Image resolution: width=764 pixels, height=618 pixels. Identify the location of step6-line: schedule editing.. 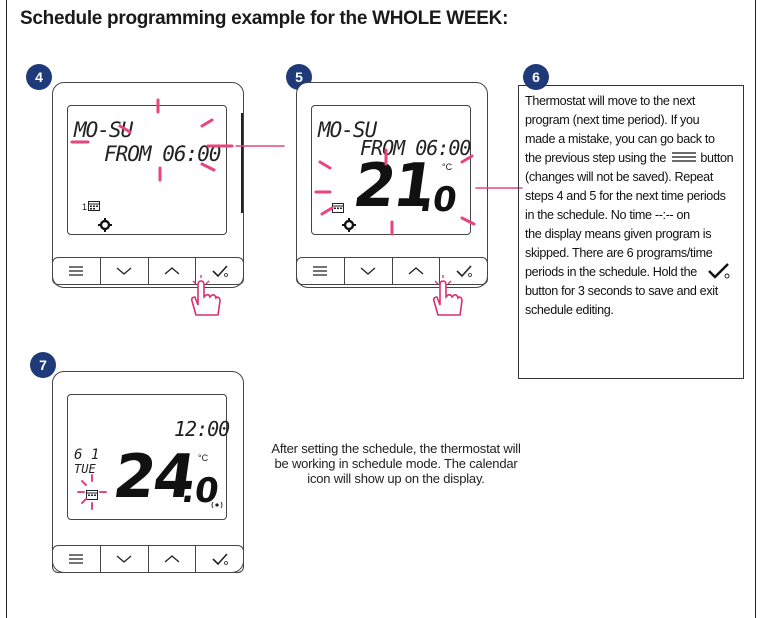
(569, 310).